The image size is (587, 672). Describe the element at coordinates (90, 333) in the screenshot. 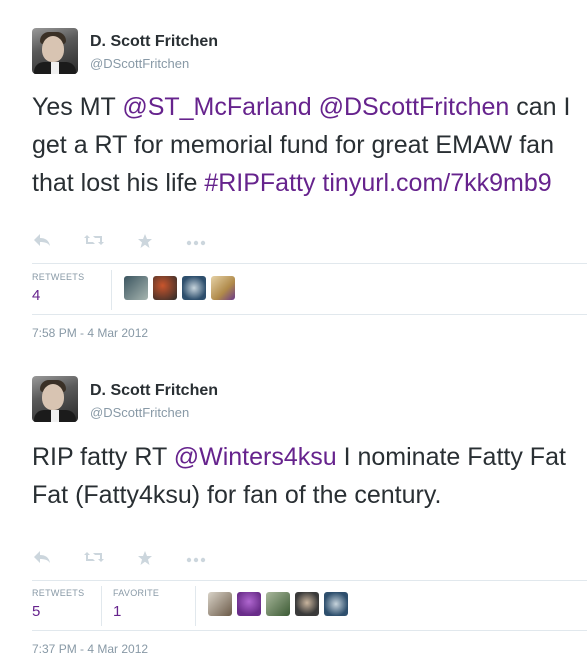

I see `tweet-timestamp: 7:58 PM - 4 Mar 2012` at that location.